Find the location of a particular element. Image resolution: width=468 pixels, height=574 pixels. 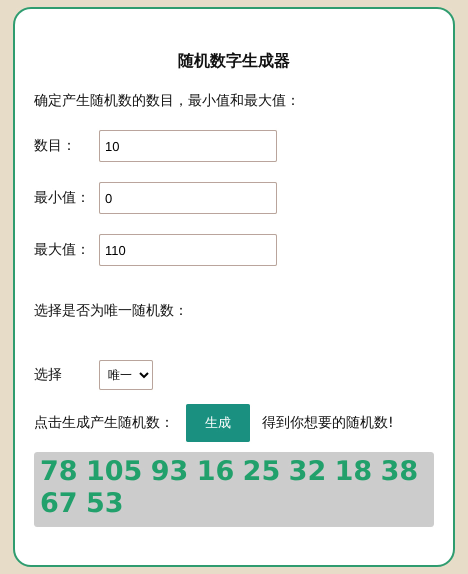

field-label: 选择 is located at coordinates (48, 375).